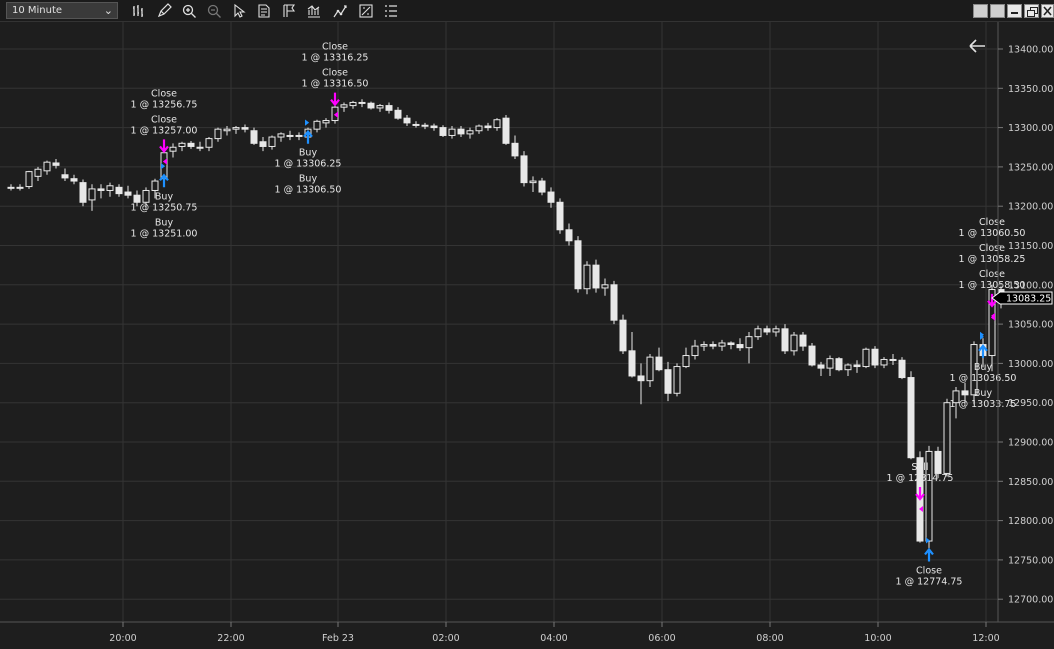  What do you see at coordinates (308, 136) in the screenshot?
I see `buy-arrow-icon` at bounding box center [308, 136].